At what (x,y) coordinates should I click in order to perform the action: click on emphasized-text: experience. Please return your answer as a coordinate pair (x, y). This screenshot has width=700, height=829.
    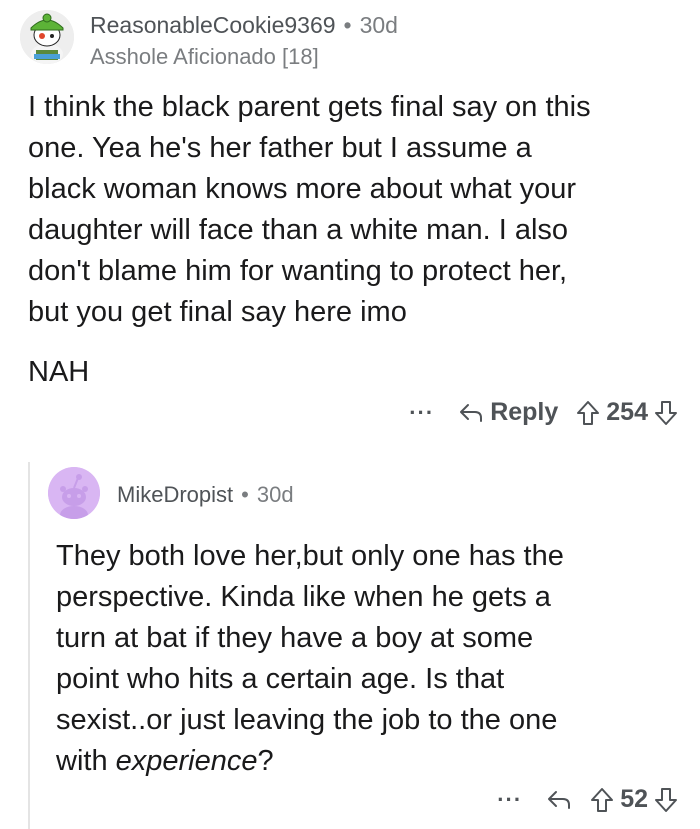
    Looking at the image, I should click on (186, 761).